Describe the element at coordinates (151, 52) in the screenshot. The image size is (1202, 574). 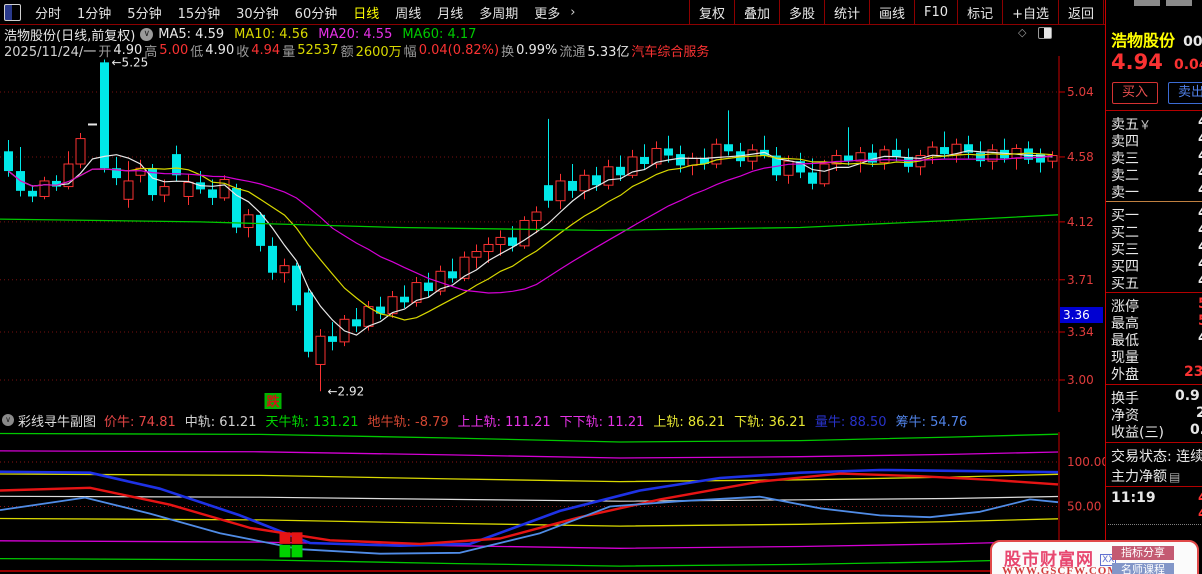
I see `quote-segment-3: 高` at that location.